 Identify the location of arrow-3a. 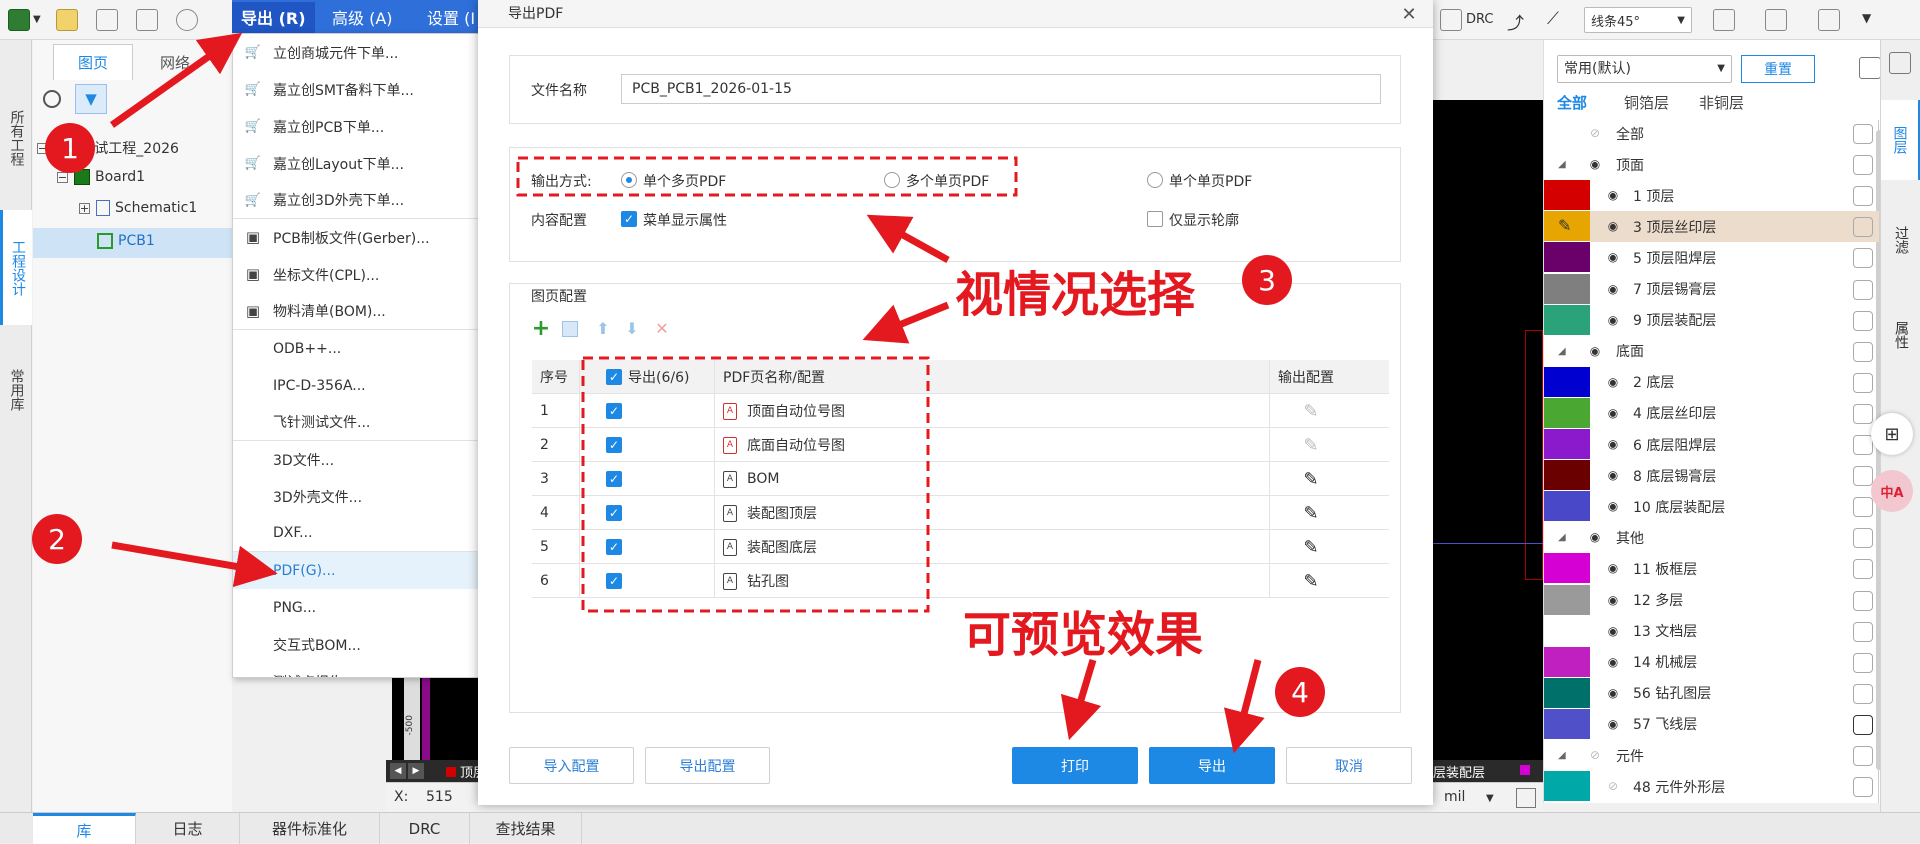
(908, 239).